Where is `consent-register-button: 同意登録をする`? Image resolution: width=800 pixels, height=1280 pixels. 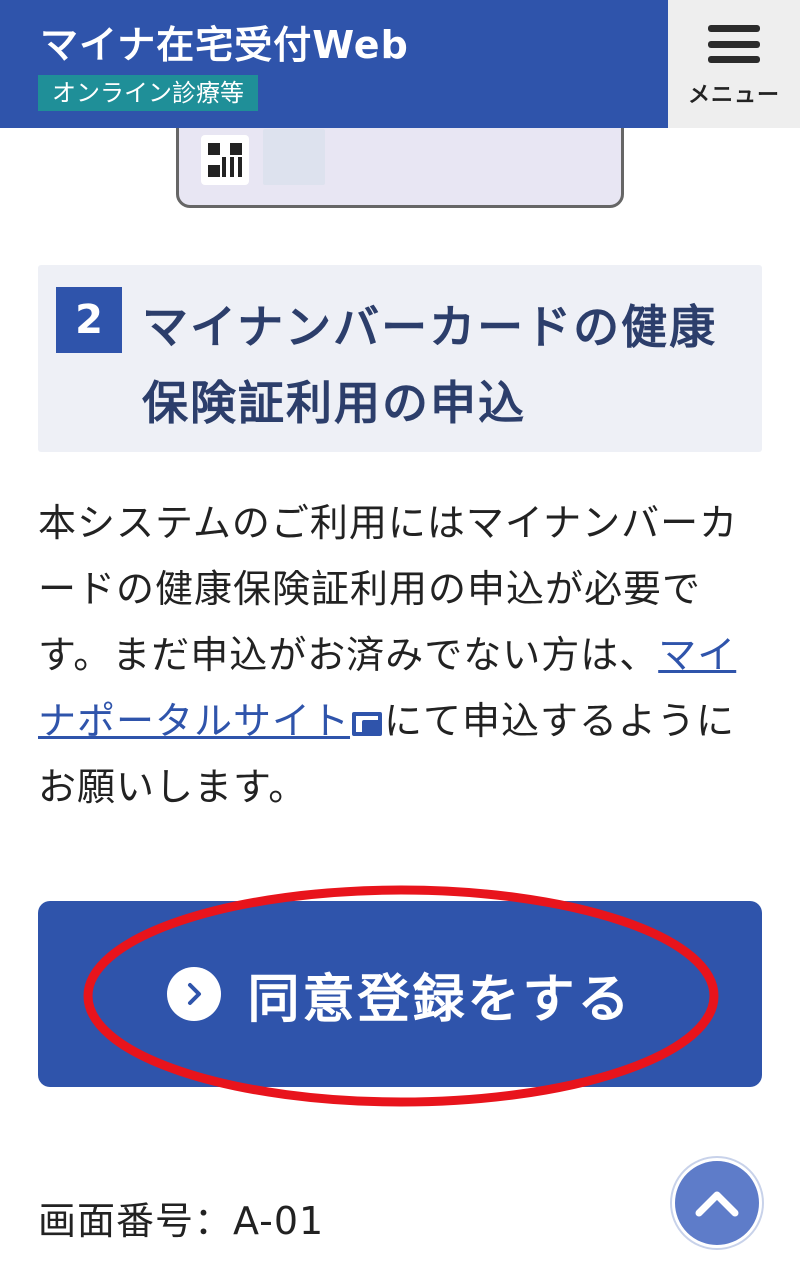 consent-register-button: 同意登録をする is located at coordinates (400, 994).